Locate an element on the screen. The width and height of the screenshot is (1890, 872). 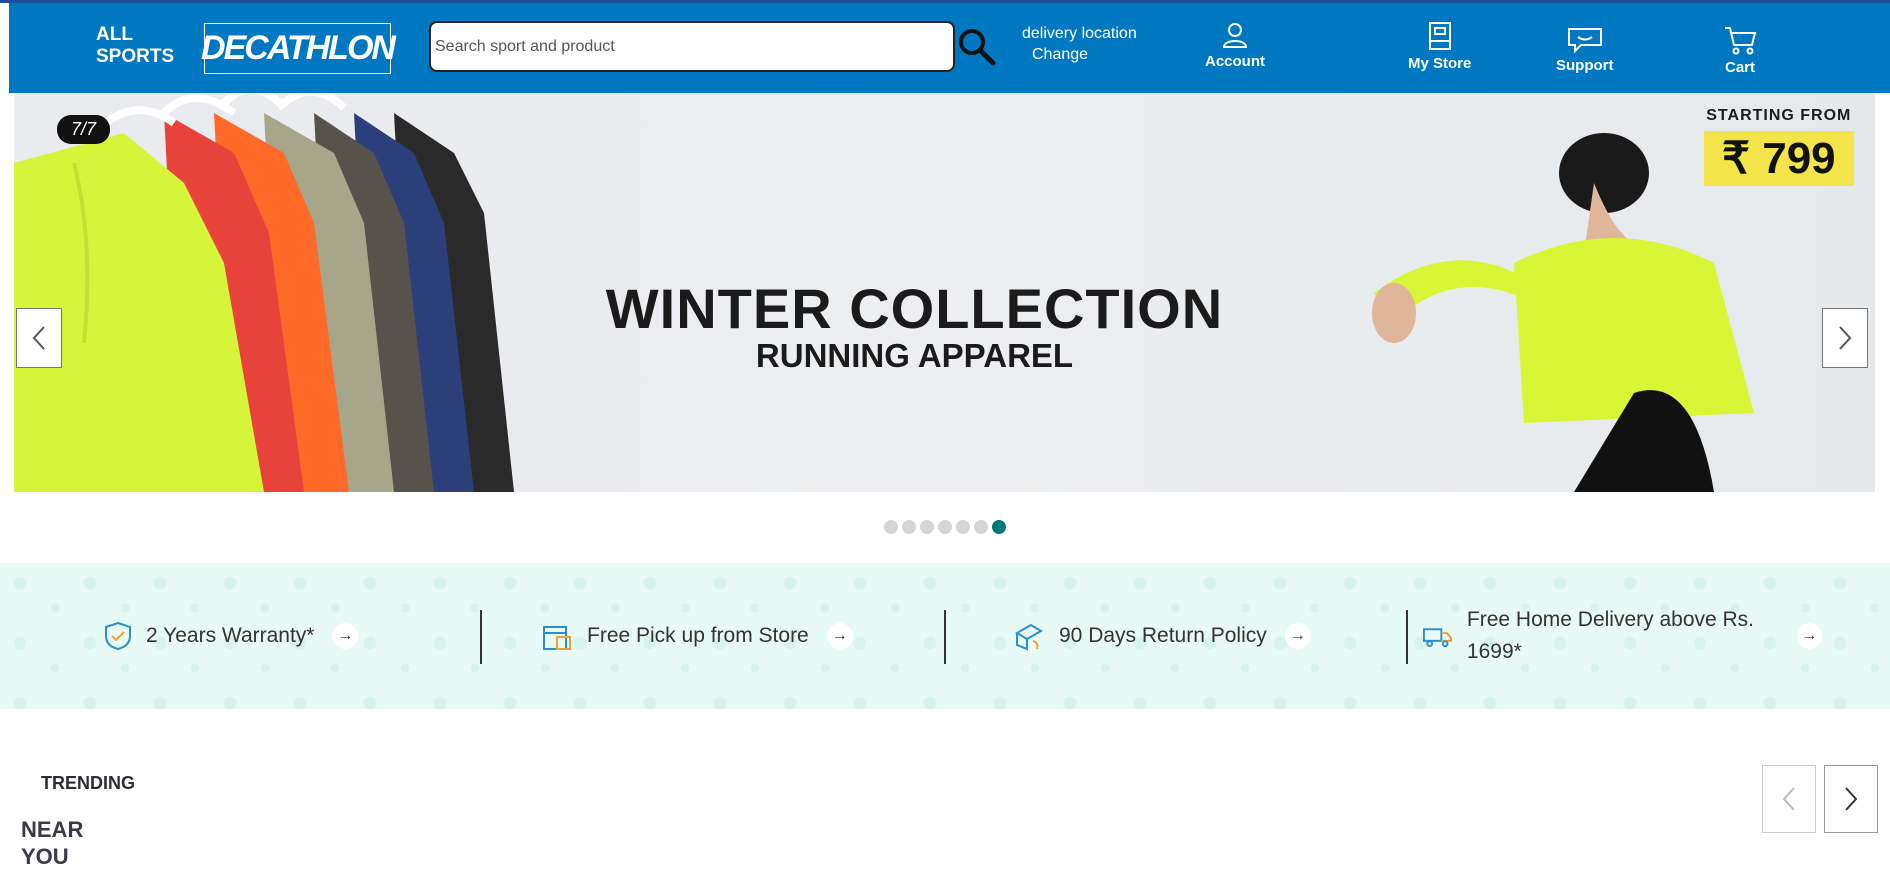
store-pickup-icon is located at coordinates (557, 638).